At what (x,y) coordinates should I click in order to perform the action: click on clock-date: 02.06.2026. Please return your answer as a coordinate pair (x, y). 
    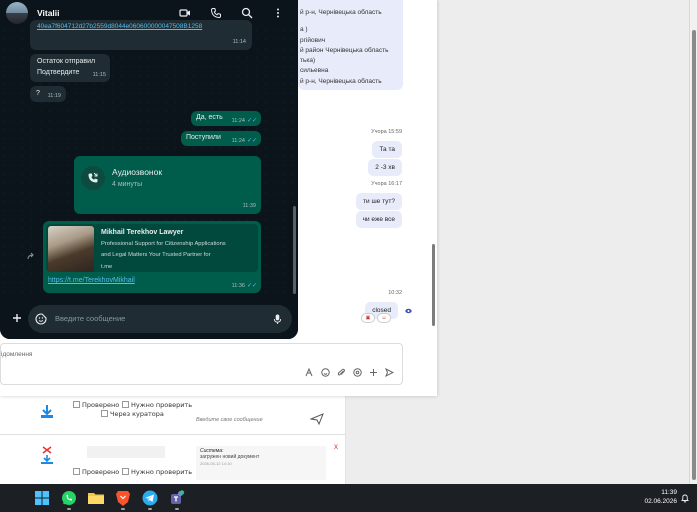
    Looking at the image, I should click on (660, 501).